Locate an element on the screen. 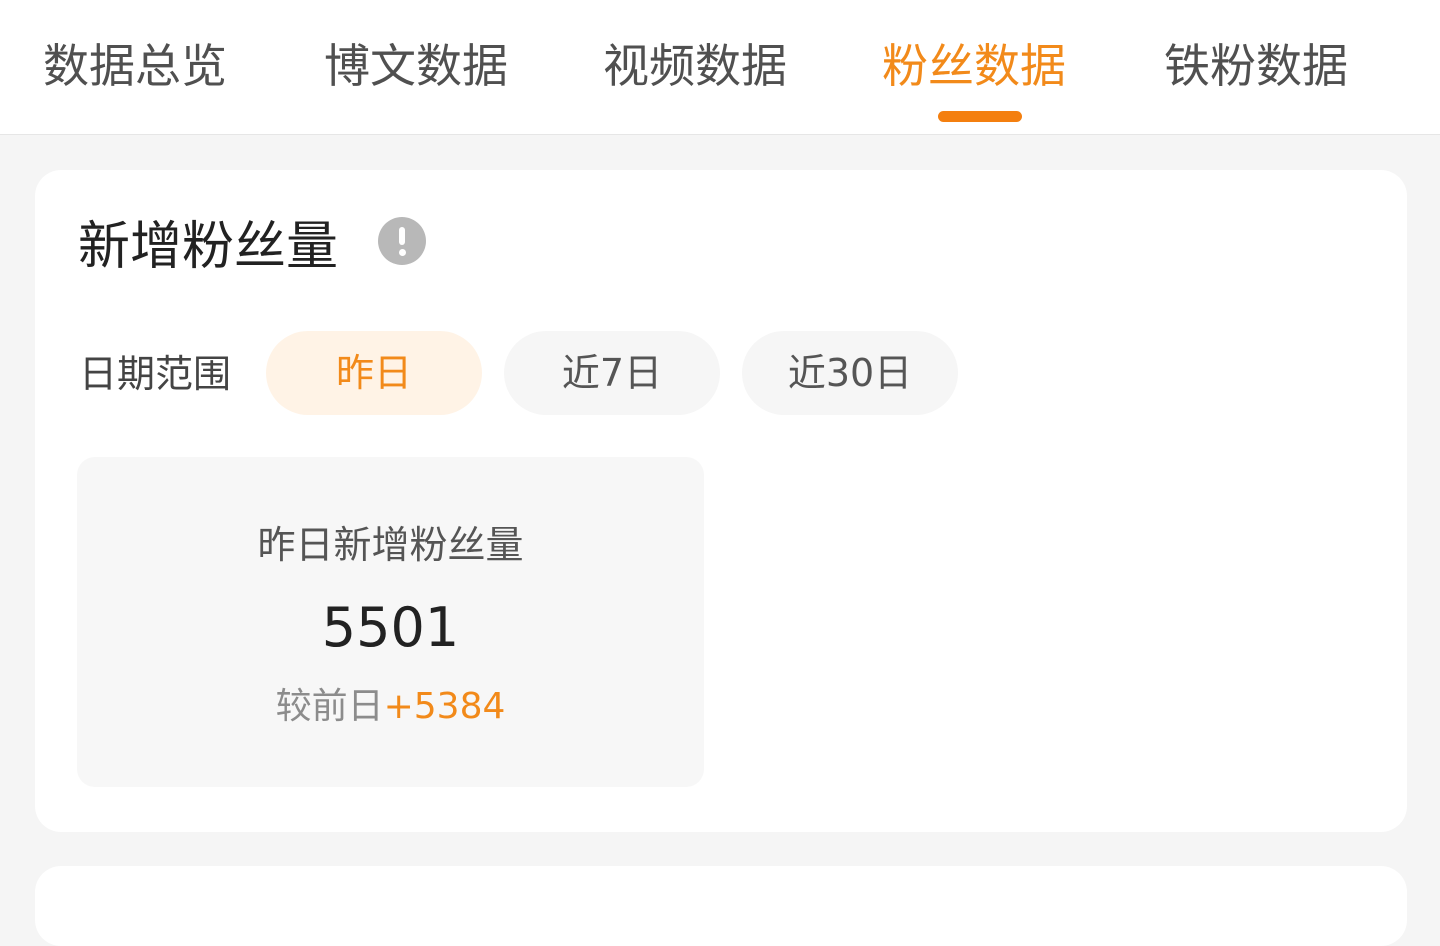 The image size is (1440, 946). top-tab-bar: 数据总览 博文数据 视频数据 粉丝数据 铁粉数据 is located at coordinates (720, 67).